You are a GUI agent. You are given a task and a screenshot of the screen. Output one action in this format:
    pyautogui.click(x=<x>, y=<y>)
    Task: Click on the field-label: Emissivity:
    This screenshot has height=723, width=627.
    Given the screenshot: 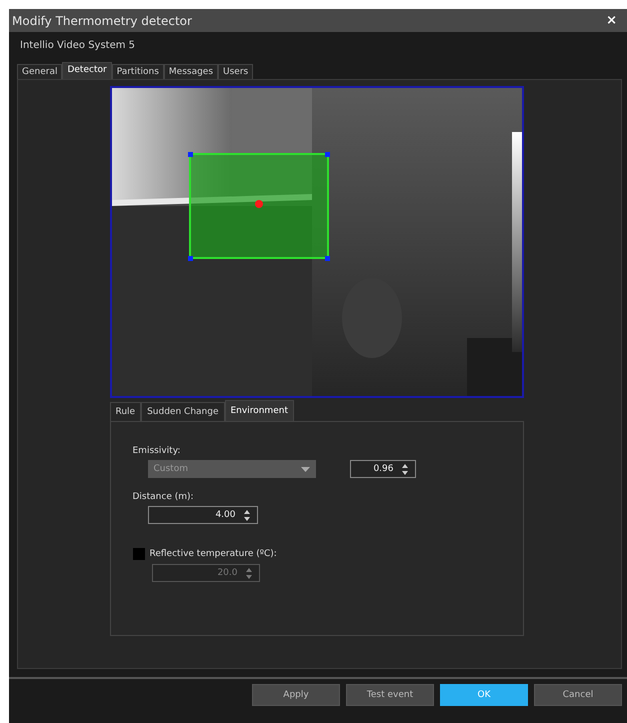 What is the action you would take?
    pyautogui.click(x=156, y=451)
    